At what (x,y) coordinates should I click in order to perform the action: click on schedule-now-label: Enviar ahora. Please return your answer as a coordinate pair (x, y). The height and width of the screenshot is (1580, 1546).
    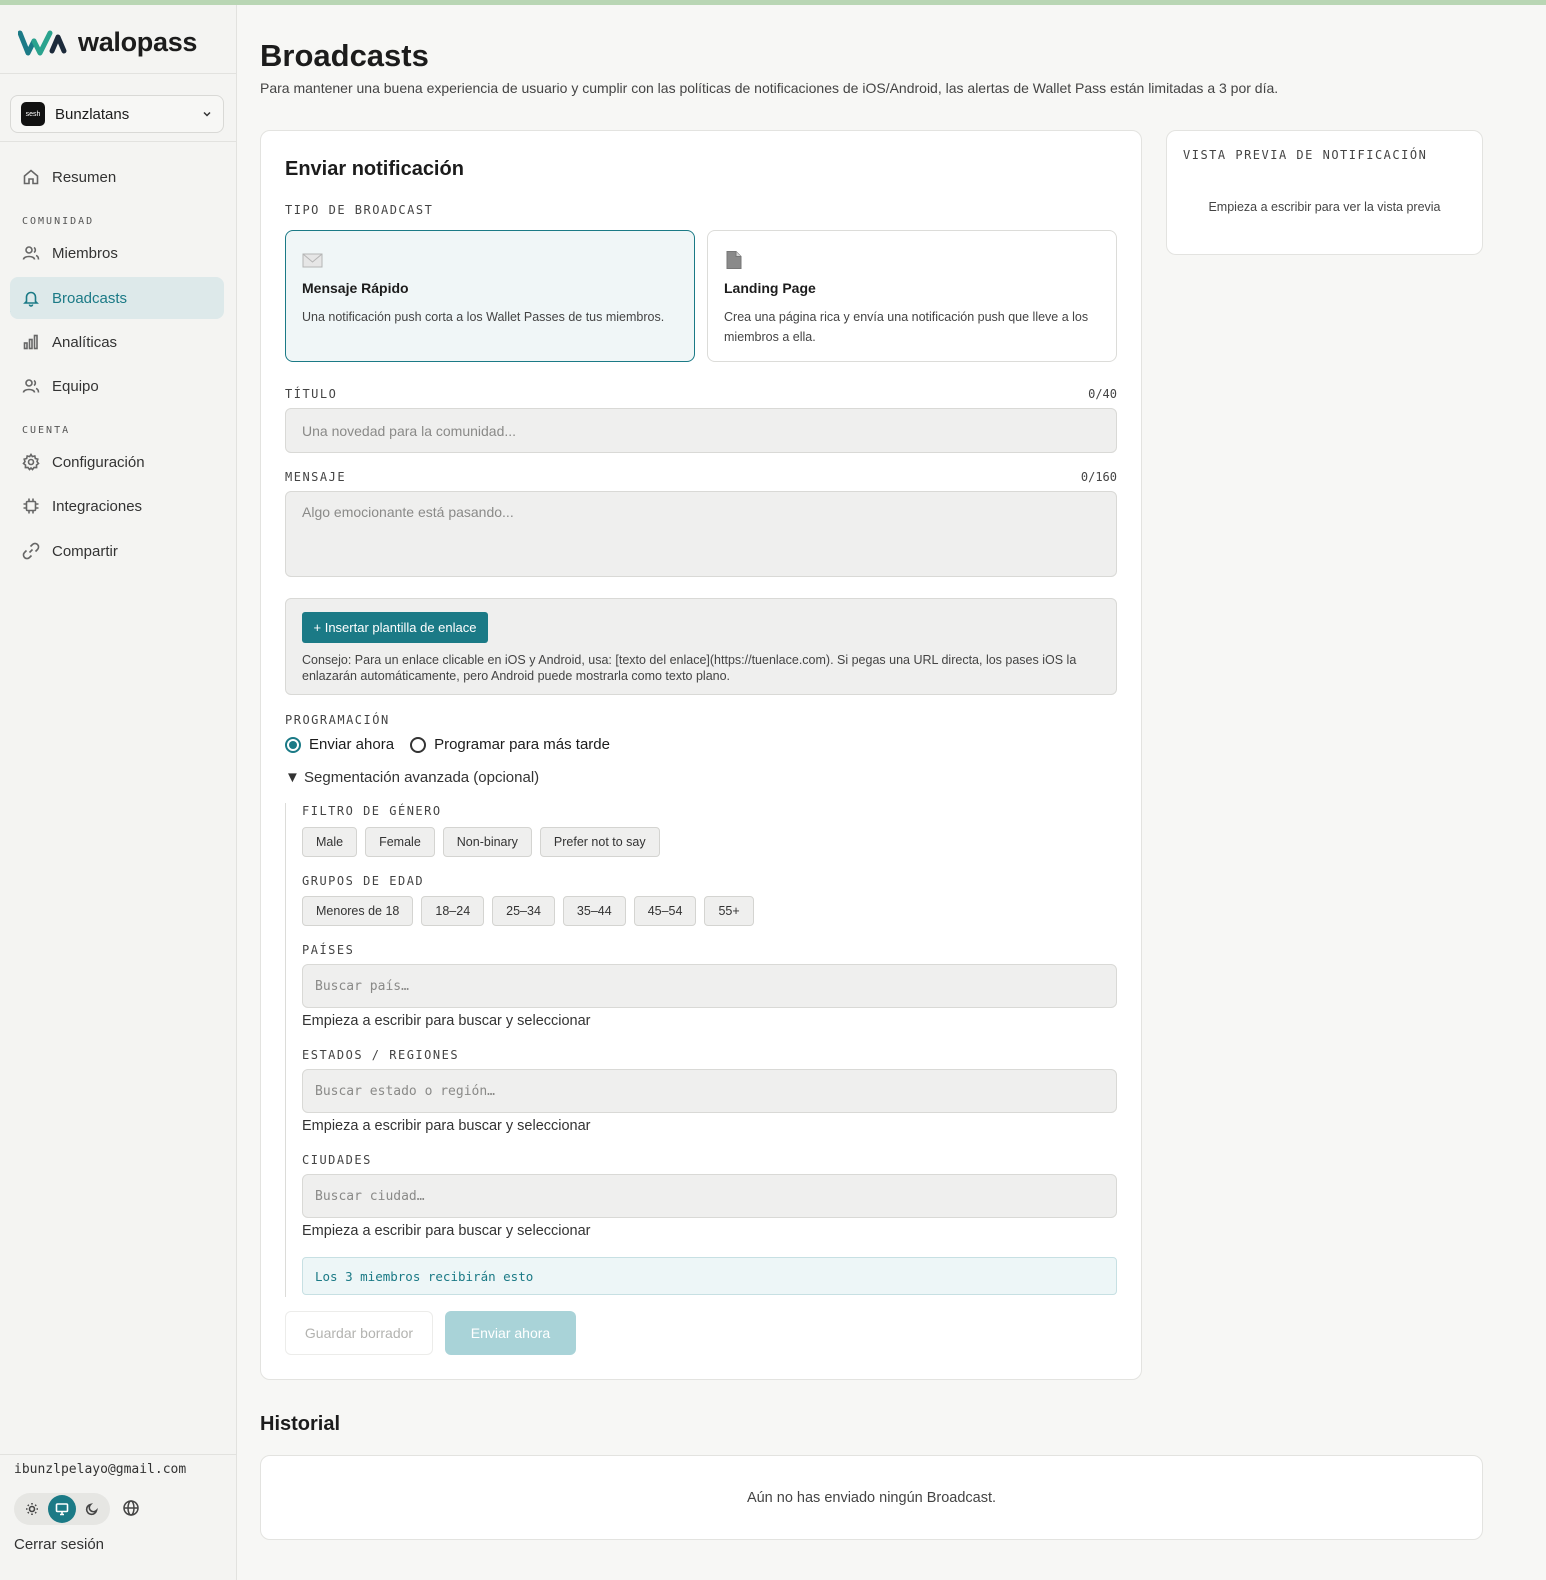
    Looking at the image, I should click on (351, 744).